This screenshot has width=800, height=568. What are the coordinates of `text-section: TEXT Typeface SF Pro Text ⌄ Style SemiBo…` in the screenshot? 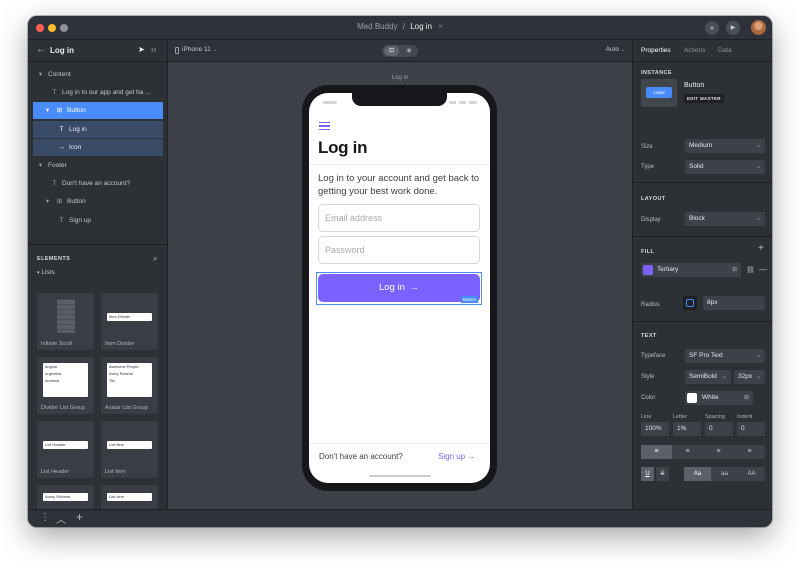 It's located at (702, 415).